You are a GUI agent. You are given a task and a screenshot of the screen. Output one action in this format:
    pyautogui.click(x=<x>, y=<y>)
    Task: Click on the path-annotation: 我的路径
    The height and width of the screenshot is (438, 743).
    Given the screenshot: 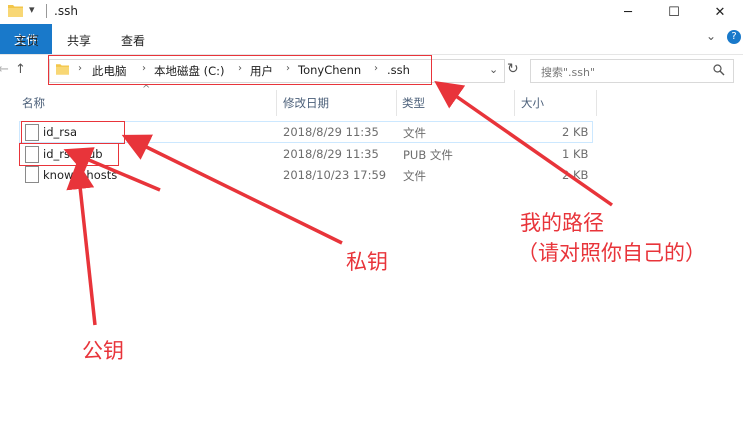 What is the action you would take?
    pyautogui.click(x=562, y=223)
    